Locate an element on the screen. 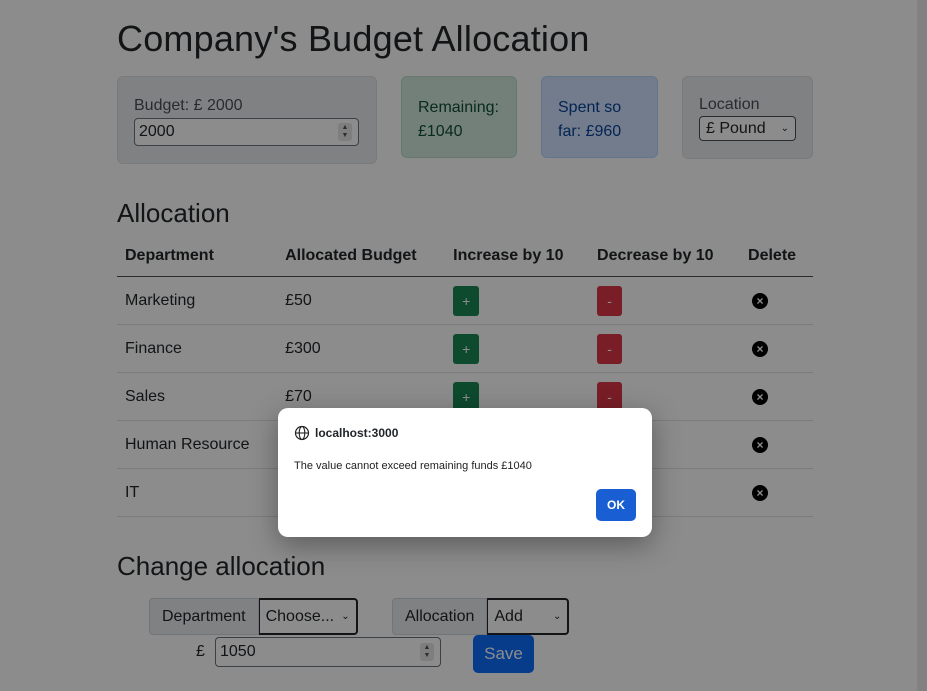 The image size is (927, 691). globe-icon is located at coordinates (302, 433).